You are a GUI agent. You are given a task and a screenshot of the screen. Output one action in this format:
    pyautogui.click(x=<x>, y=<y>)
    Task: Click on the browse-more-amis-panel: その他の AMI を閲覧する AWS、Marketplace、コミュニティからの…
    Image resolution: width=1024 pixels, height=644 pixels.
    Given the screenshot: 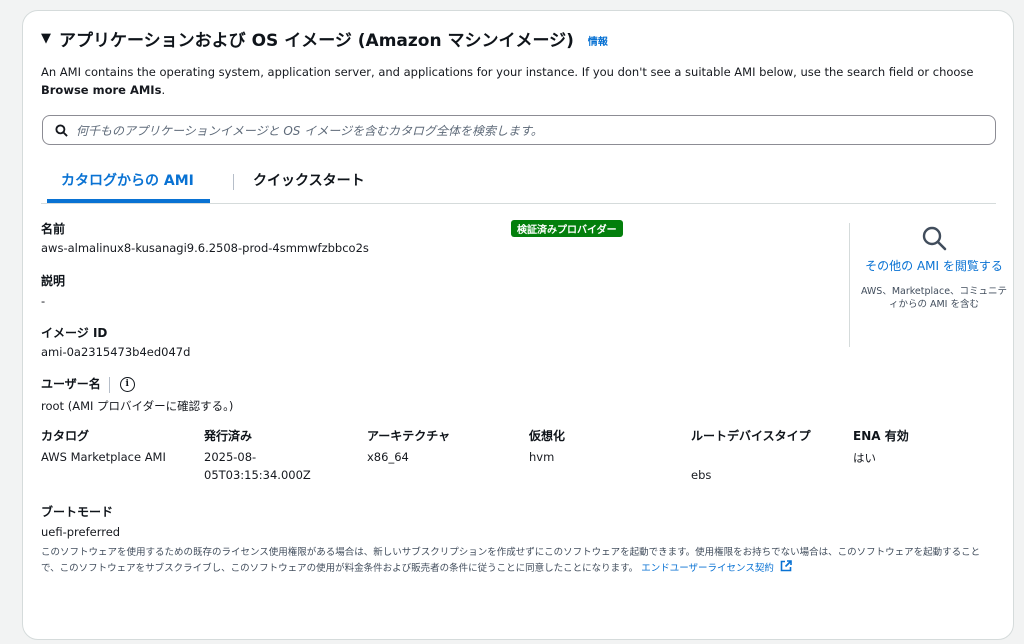 What is the action you would take?
    pyautogui.click(x=934, y=268)
    